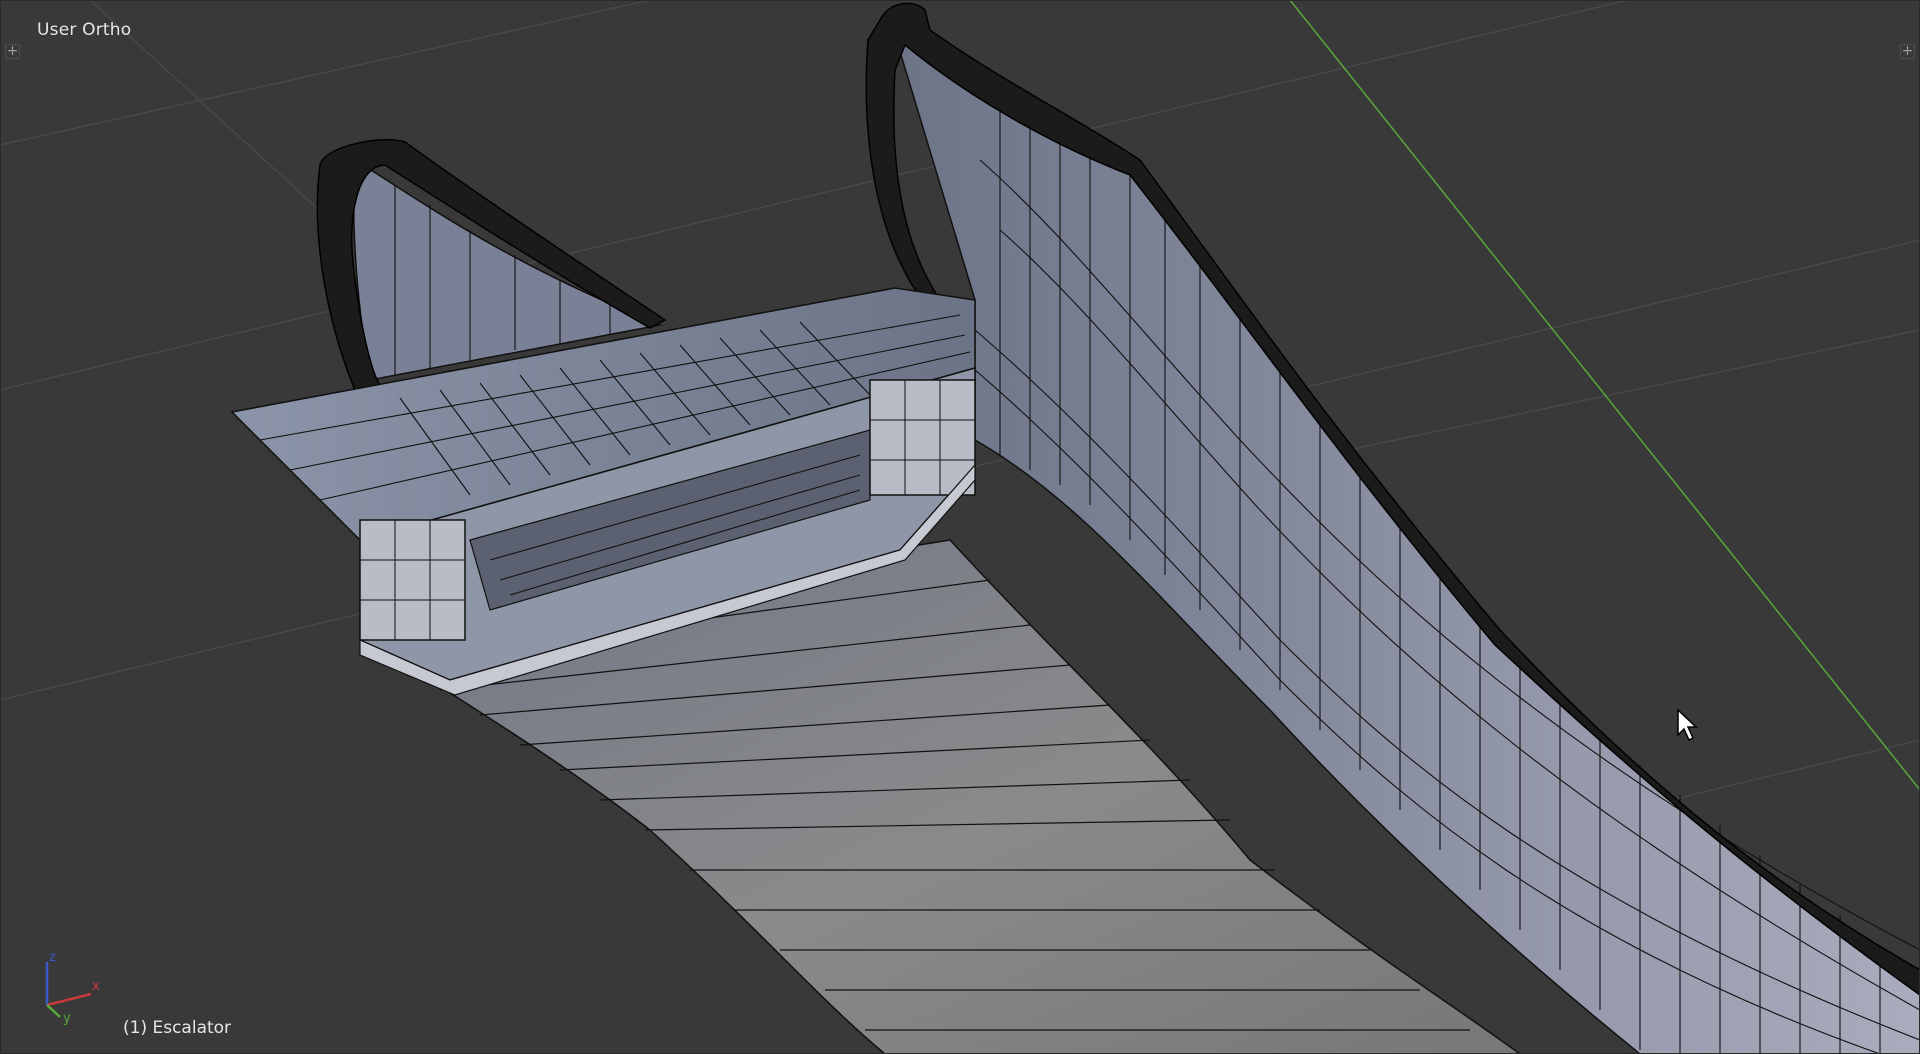 Image resolution: width=1920 pixels, height=1054 pixels. I want to click on active-object-label: (1) Escalator, so click(177, 1028).